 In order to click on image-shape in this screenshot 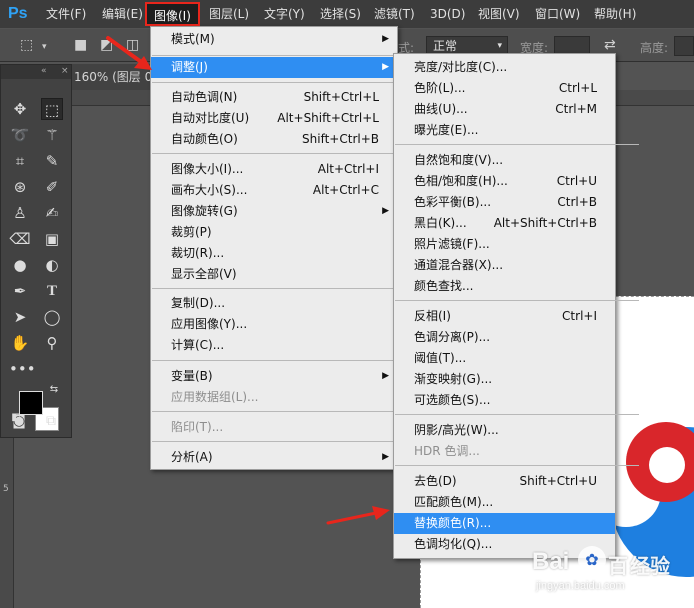, I will do `click(667, 465)`.